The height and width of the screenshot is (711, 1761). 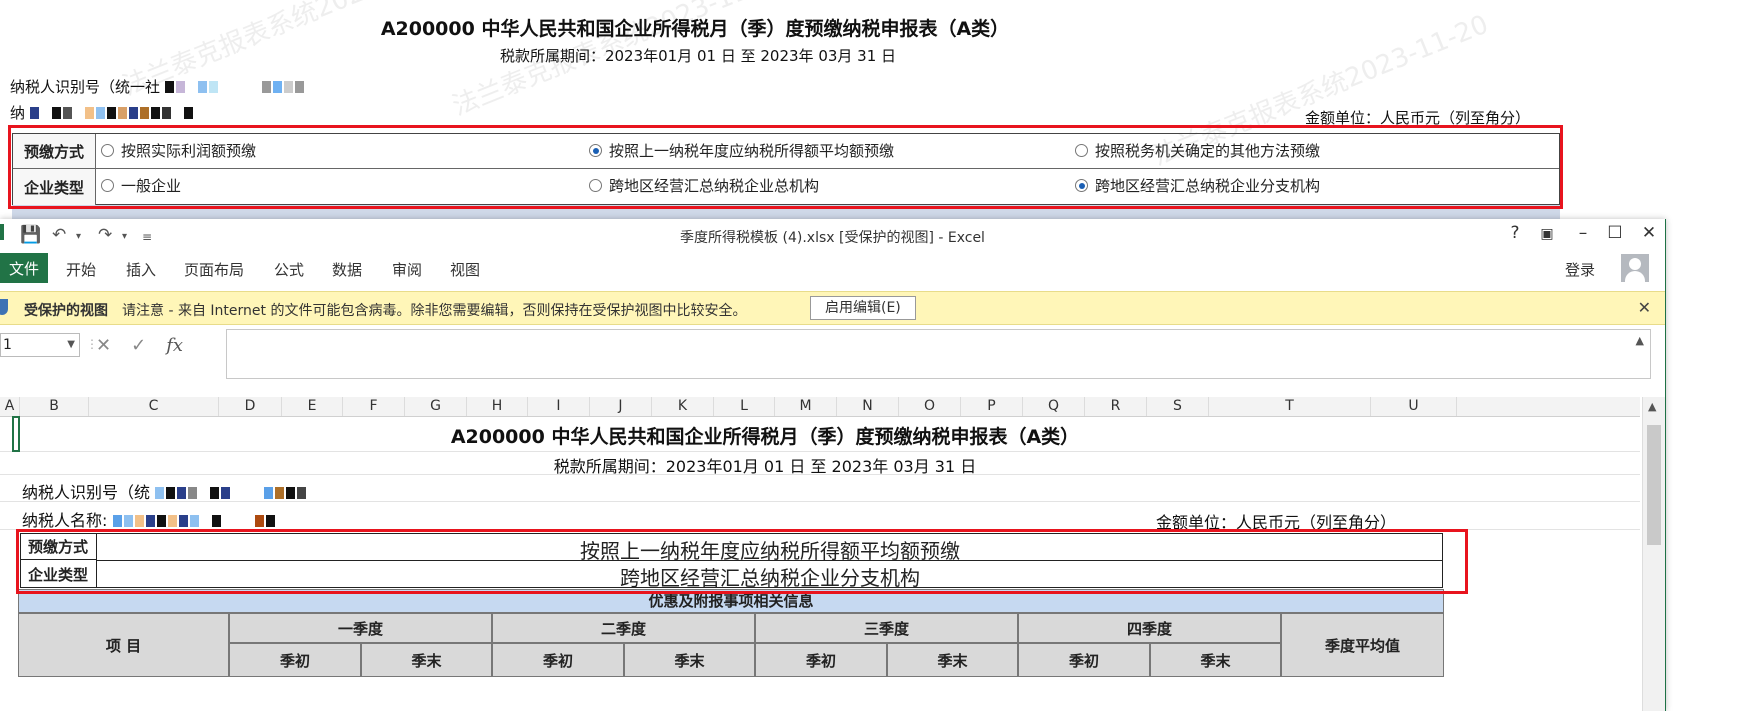 I want to click on column-header-a: A, so click(x=10, y=406).